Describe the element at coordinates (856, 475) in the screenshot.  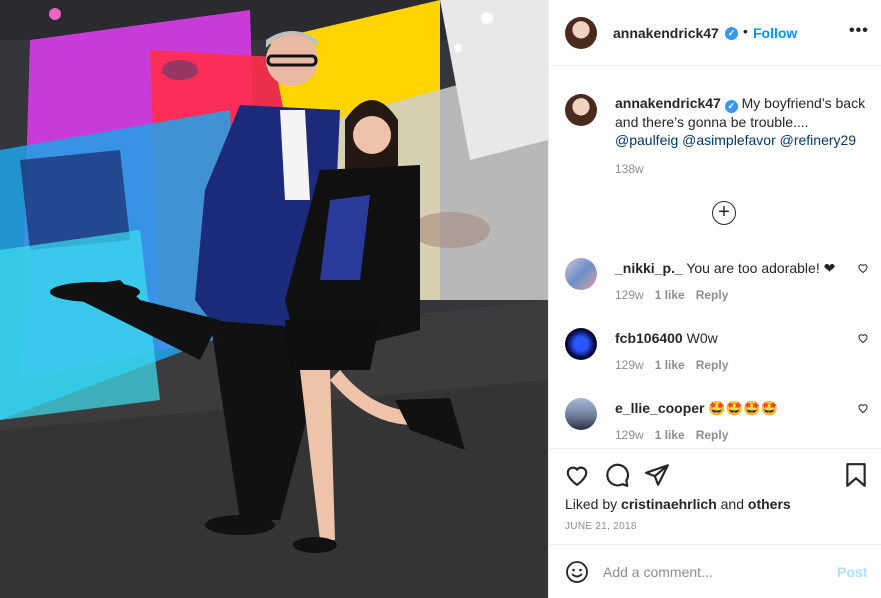
I see `bookmark-icon` at that location.